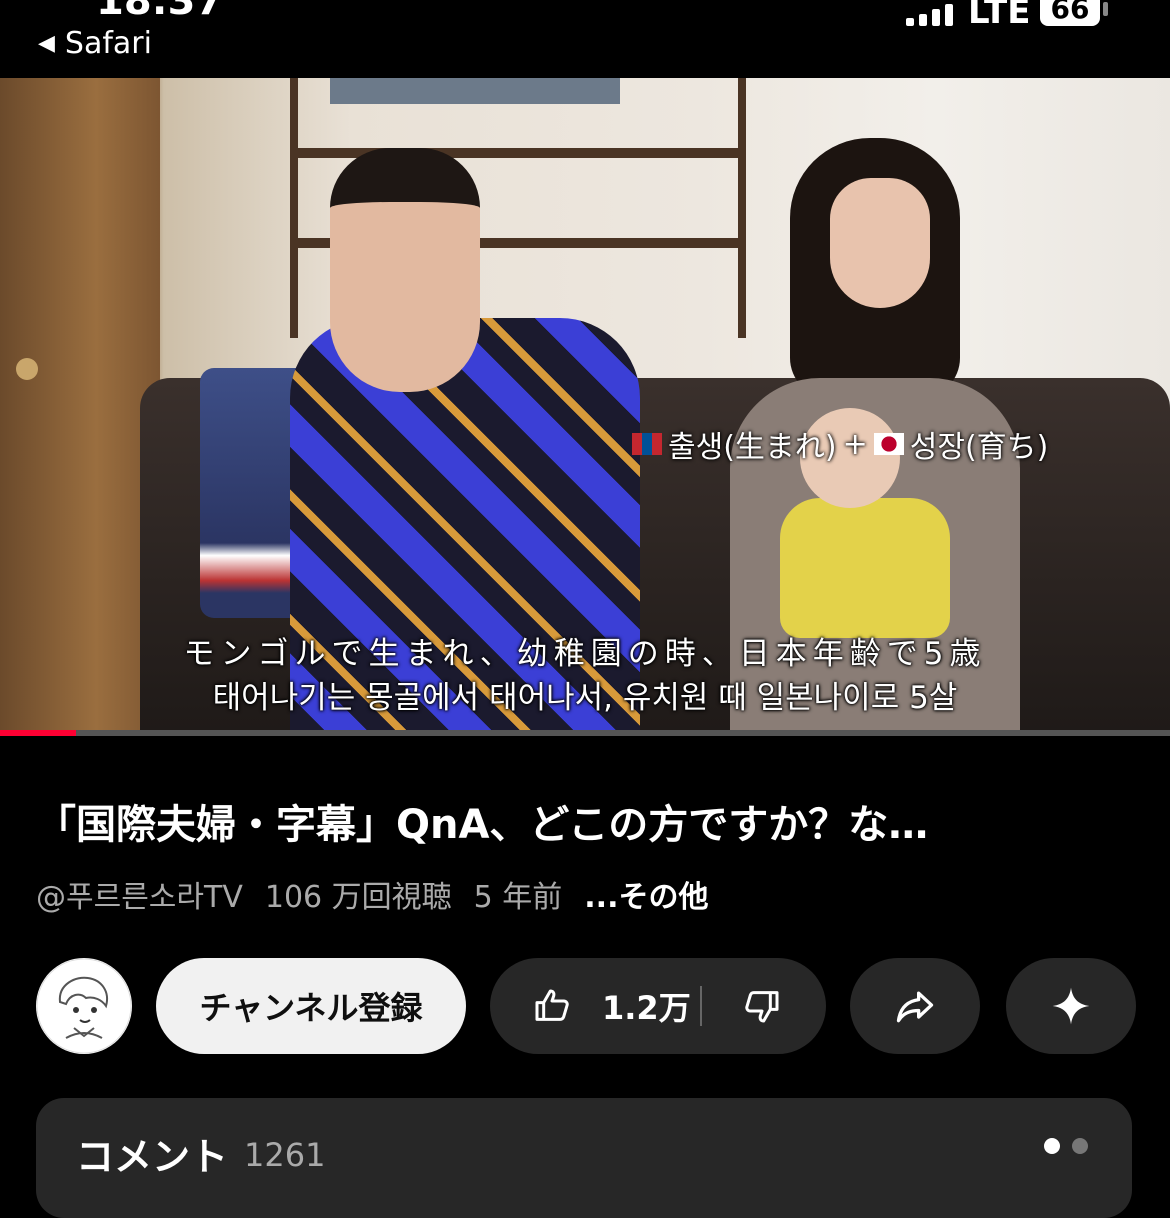 The height and width of the screenshot is (1218, 1170). What do you see at coordinates (1066, 1146) in the screenshot?
I see `carousel-dots` at bounding box center [1066, 1146].